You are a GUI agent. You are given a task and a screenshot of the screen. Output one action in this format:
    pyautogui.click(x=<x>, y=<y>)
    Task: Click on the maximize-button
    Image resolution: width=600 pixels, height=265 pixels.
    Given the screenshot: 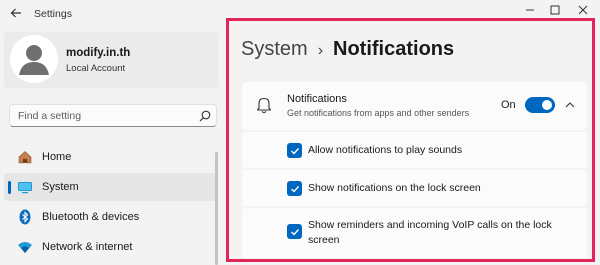 What is the action you would take?
    pyautogui.click(x=555, y=10)
    